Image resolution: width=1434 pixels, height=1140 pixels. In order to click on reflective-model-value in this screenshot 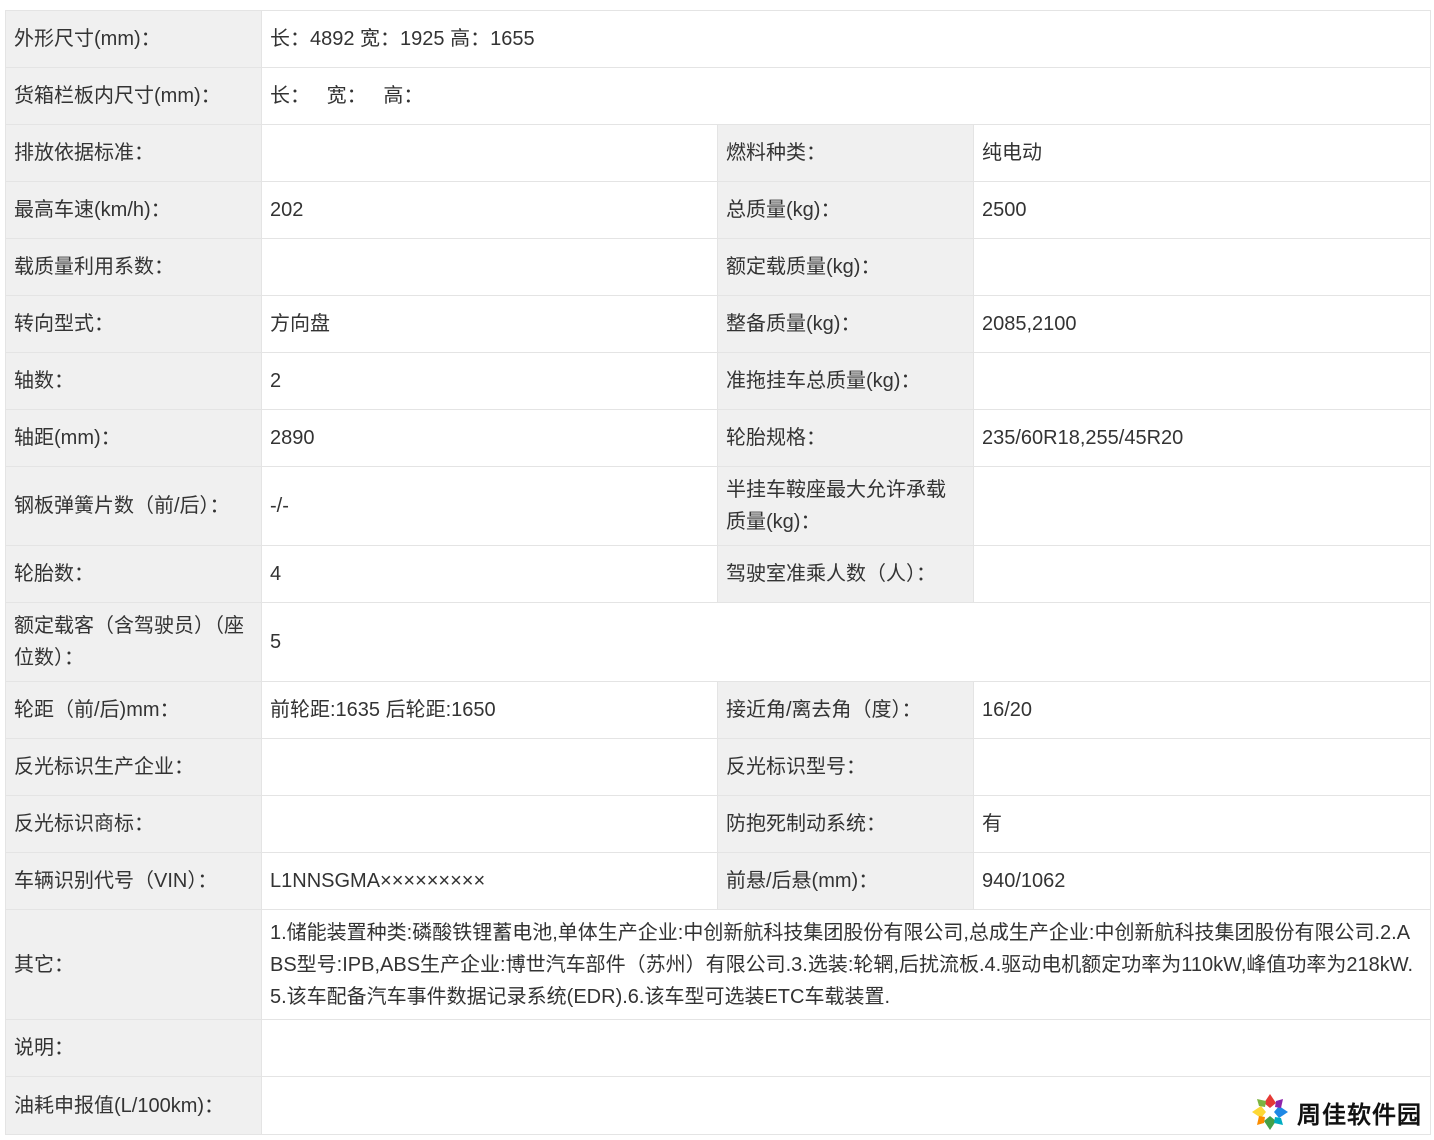, I will do `click(1202, 767)`.